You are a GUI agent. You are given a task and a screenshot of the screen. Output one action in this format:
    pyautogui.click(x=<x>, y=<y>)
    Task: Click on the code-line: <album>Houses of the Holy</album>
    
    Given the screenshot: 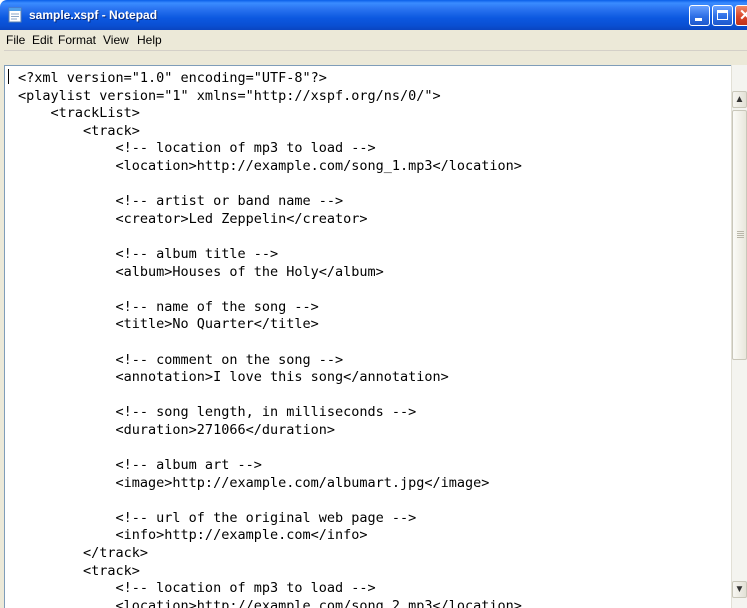 What is the action you would take?
    pyautogui.click(x=201, y=271)
    